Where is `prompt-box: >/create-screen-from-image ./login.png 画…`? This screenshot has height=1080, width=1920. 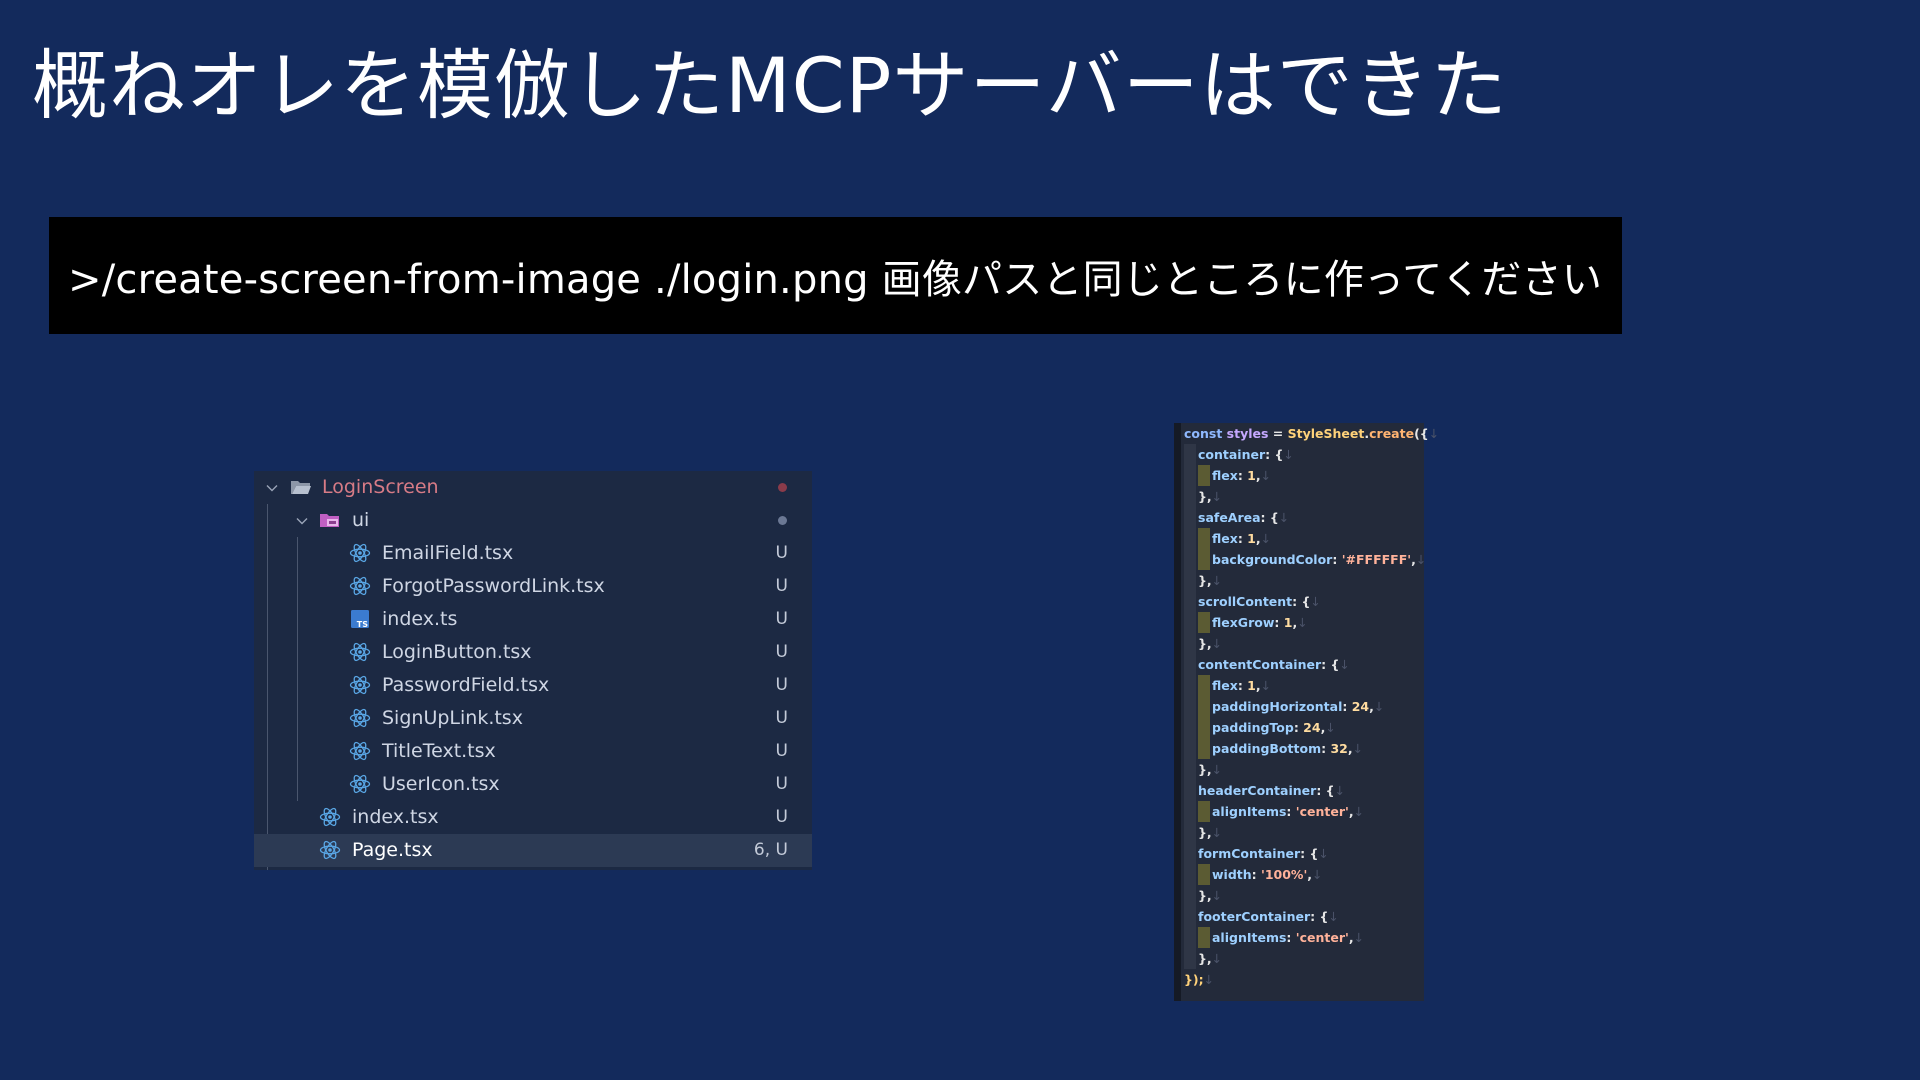 prompt-box: >/create-screen-from-image ./login.png 画… is located at coordinates (835, 275).